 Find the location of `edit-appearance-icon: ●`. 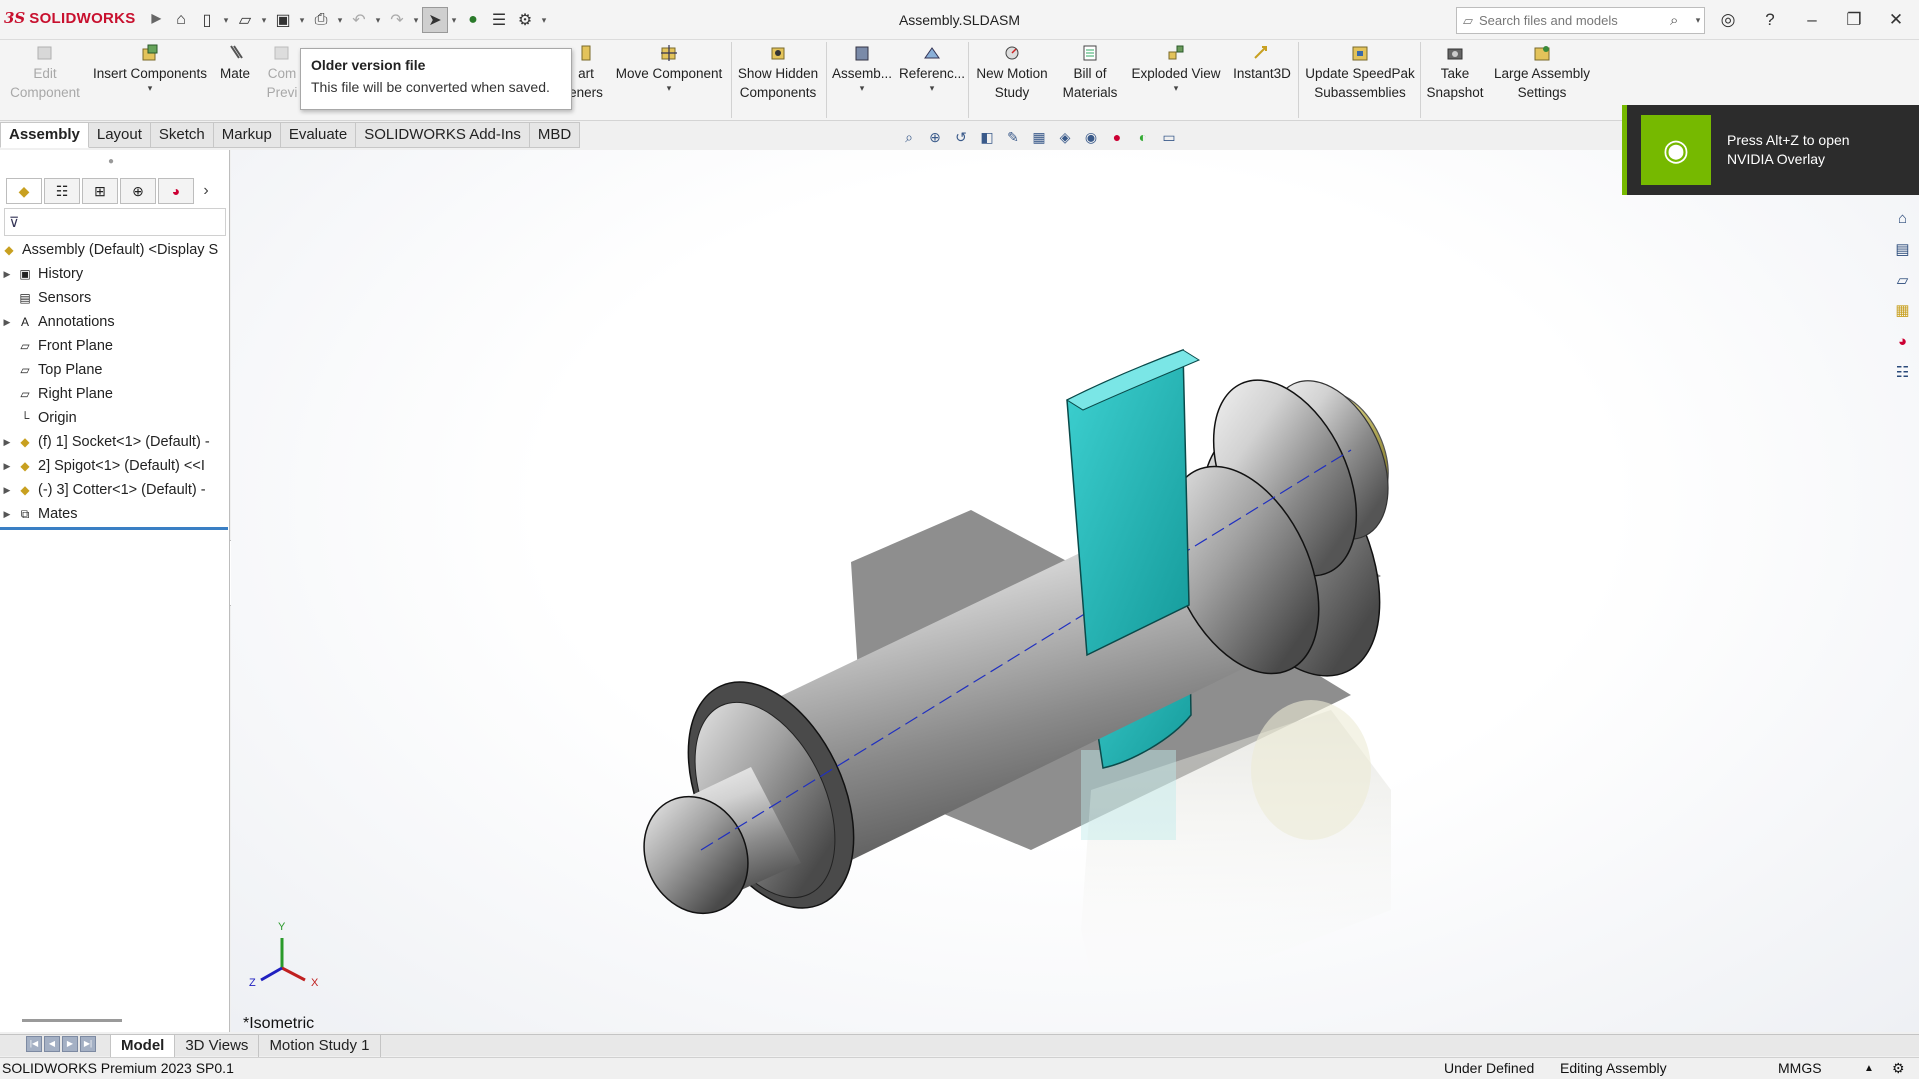

edit-appearance-icon: ● is located at coordinates (1117, 137).